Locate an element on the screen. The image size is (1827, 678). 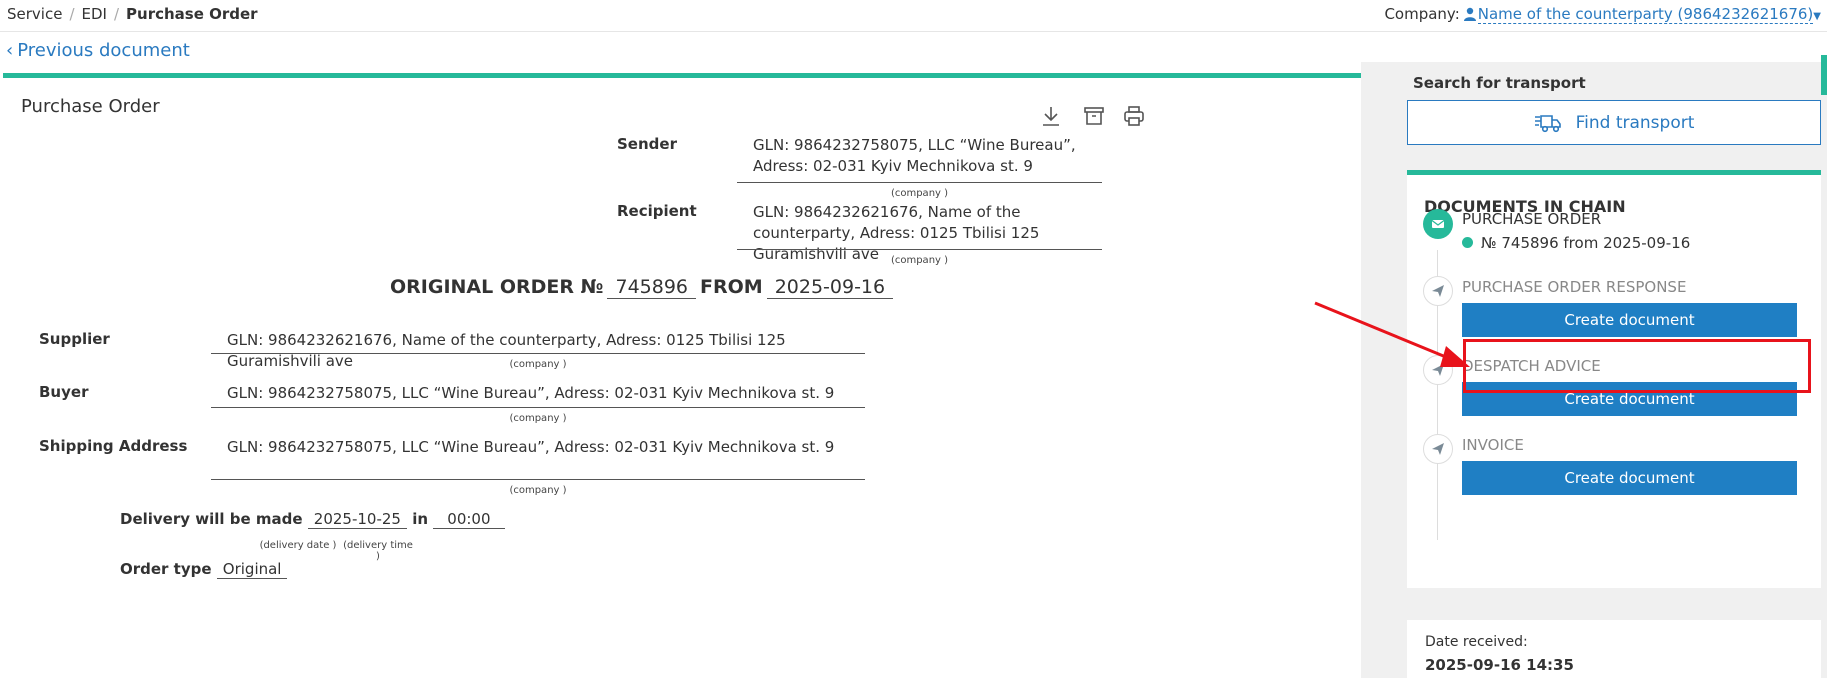
delivery-in: in is located at coordinates (420, 519).